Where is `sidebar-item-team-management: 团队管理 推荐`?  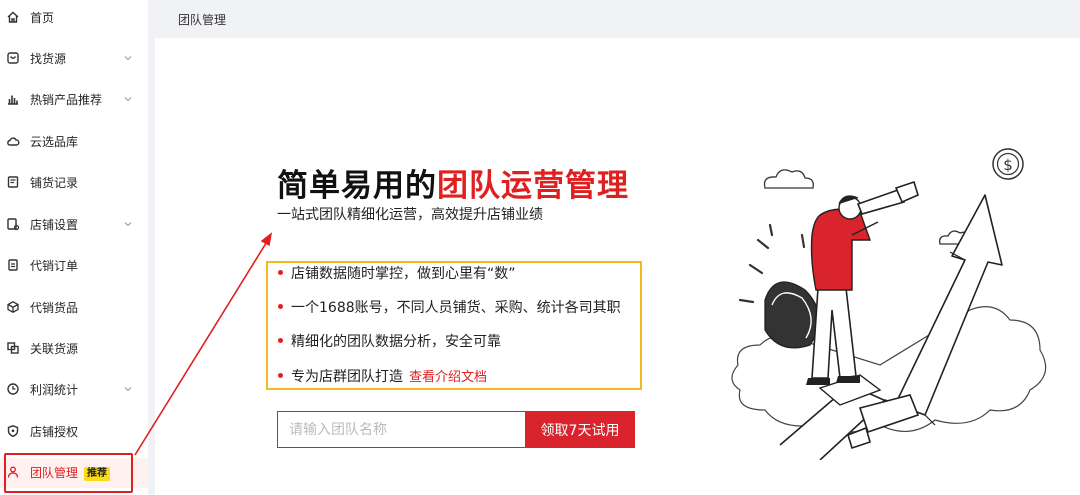 sidebar-item-team-management: 团队管理 推荐 is located at coordinates (74, 473).